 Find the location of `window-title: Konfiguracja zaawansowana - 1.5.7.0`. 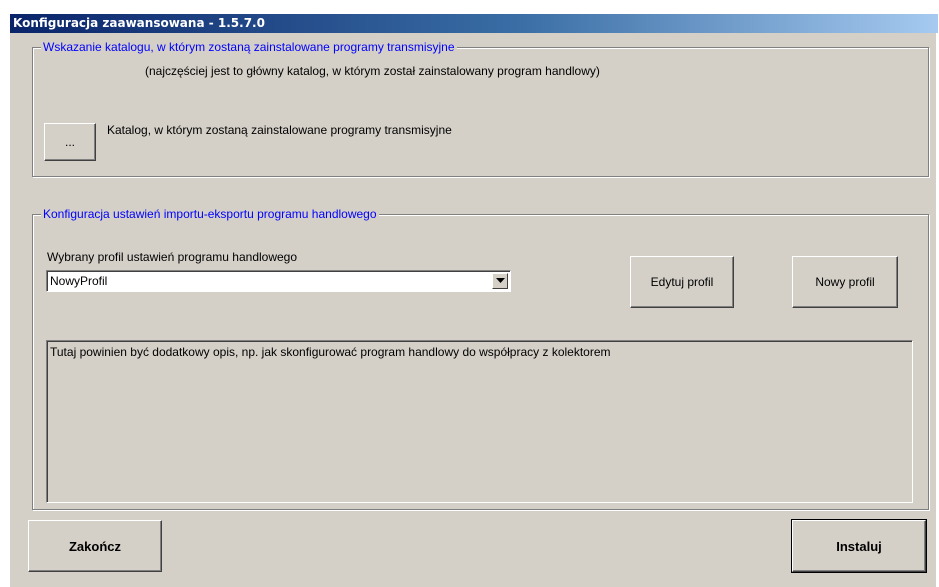

window-title: Konfiguracja zaawansowana - 1.5.7.0 is located at coordinates (474, 23).